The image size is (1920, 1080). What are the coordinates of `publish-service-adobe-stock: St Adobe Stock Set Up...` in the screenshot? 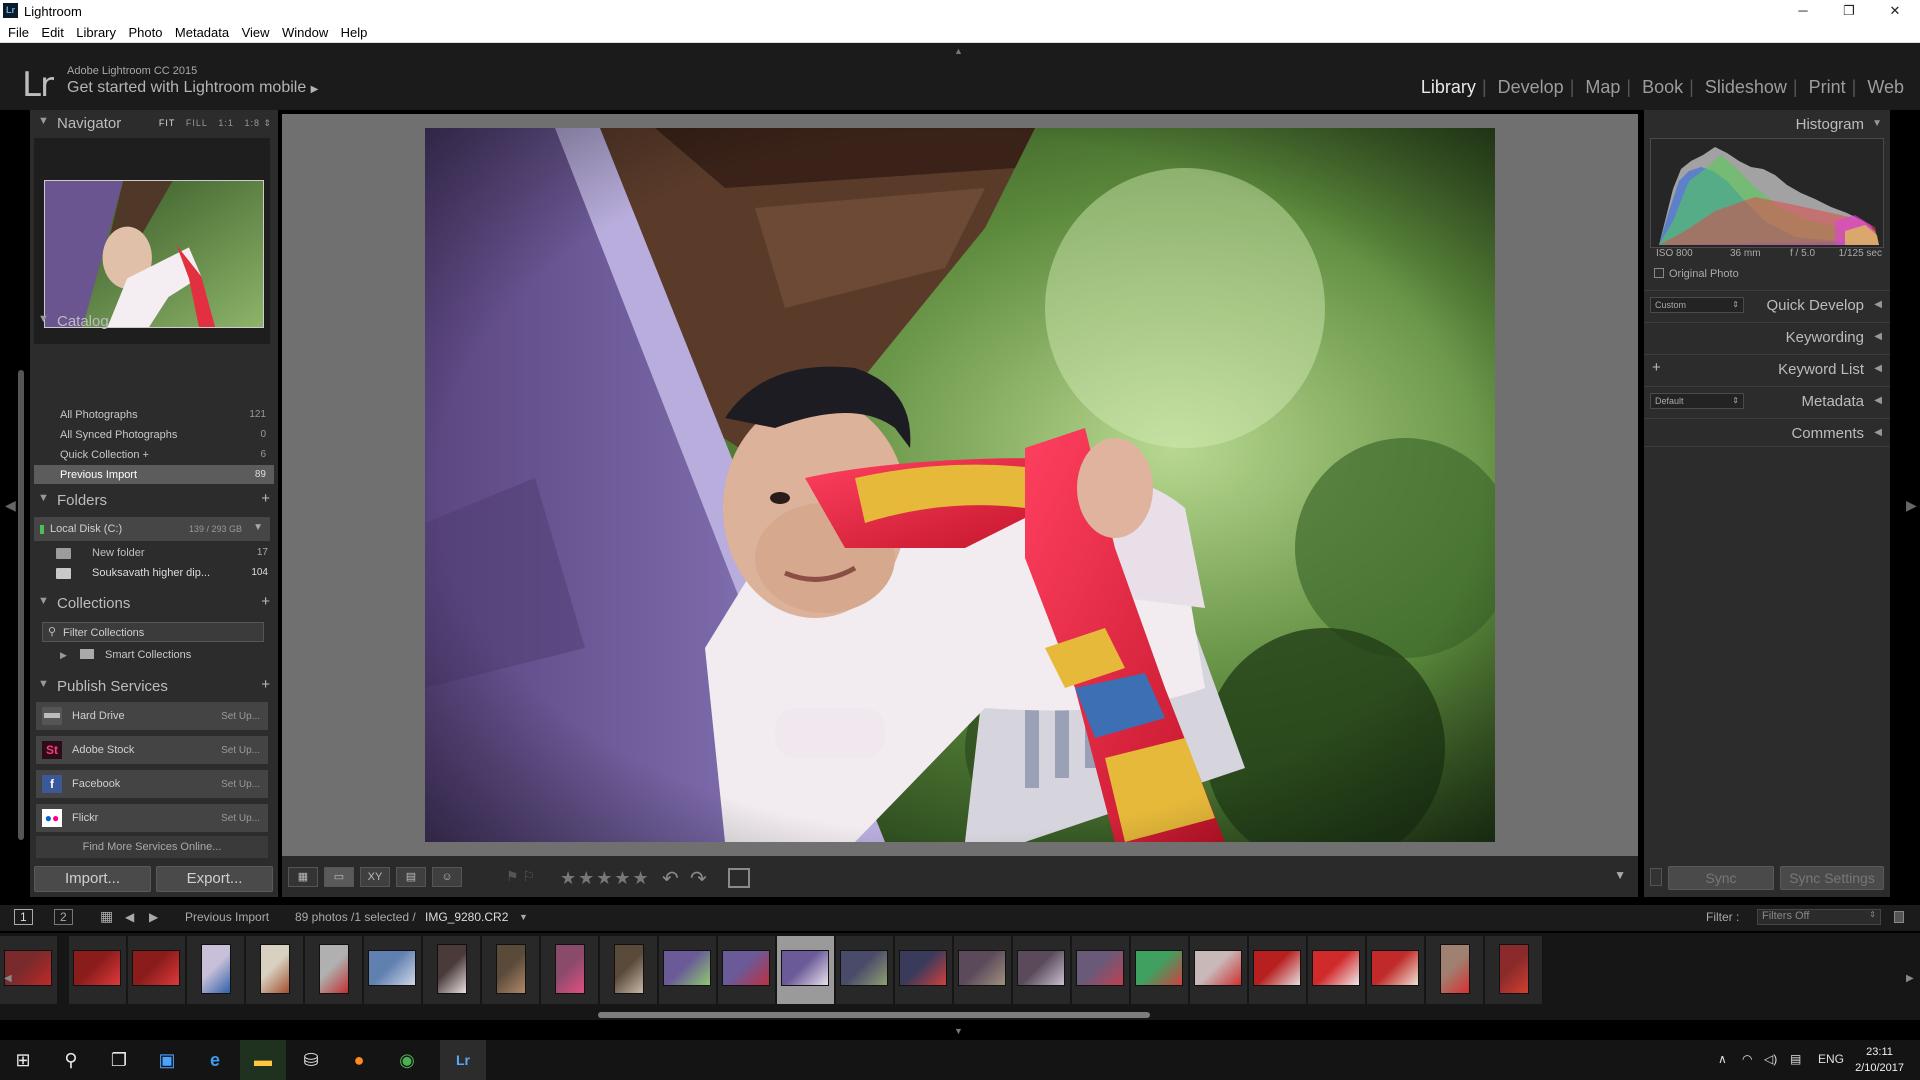 It's located at (152, 750).